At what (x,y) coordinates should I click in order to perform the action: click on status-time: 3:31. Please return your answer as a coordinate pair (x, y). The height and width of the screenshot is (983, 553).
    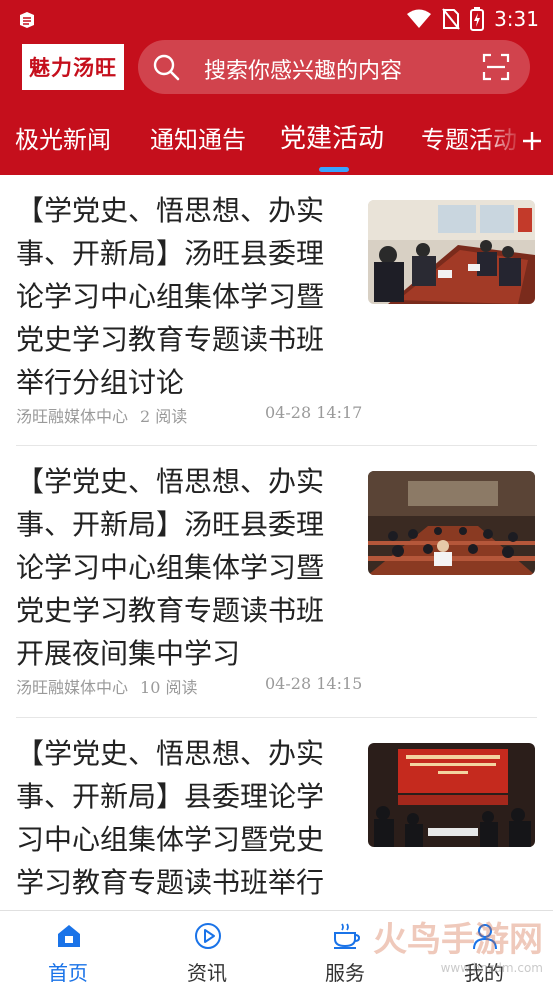
    Looking at the image, I should click on (516, 19).